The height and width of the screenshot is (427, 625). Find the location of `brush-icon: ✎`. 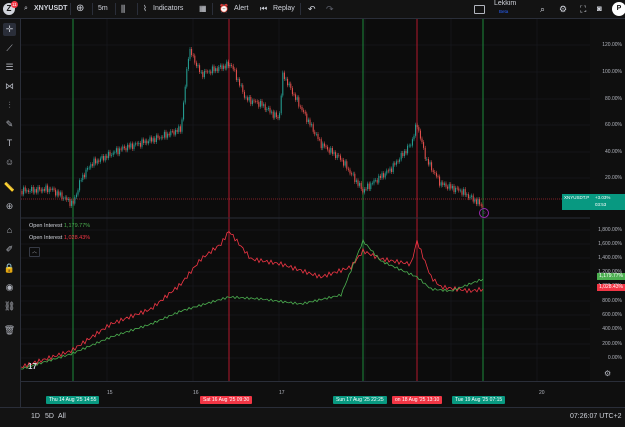

brush-icon: ✎ is located at coordinates (9, 124).